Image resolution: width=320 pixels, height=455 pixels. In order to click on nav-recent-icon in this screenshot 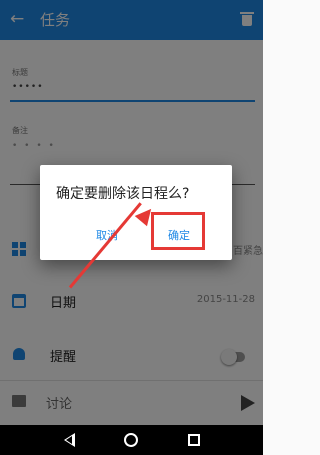, I will do `click(194, 440)`.